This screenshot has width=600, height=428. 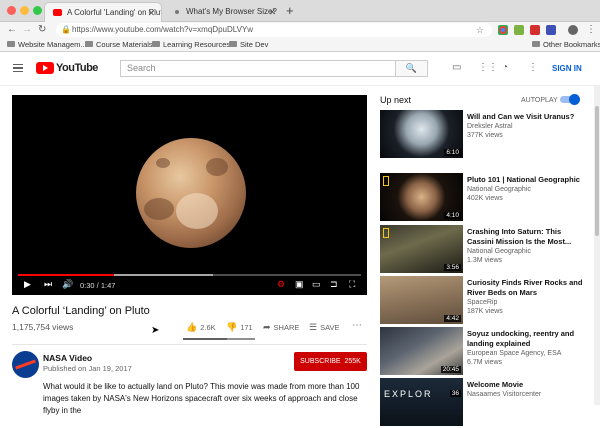 I want to click on search-button: 🔍, so click(x=411, y=68).